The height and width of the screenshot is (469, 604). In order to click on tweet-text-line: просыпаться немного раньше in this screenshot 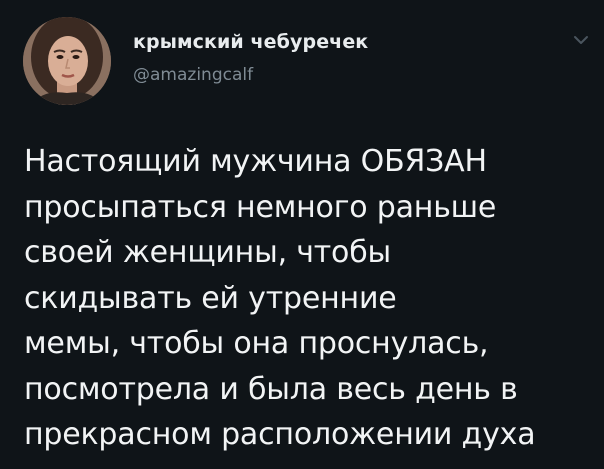, I will do `click(260, 207)`.